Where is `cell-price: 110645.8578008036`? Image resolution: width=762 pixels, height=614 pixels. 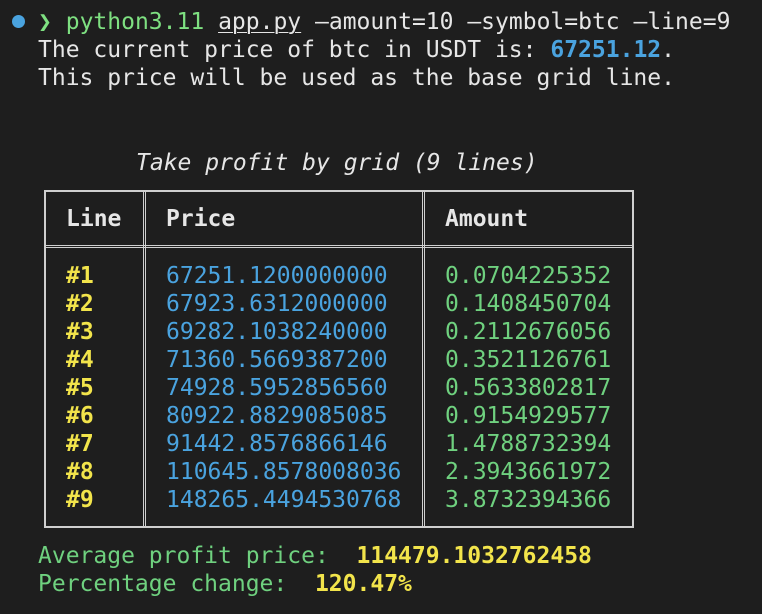 cell-price: 110645.8578008036 is located at coordinates (284, 472).